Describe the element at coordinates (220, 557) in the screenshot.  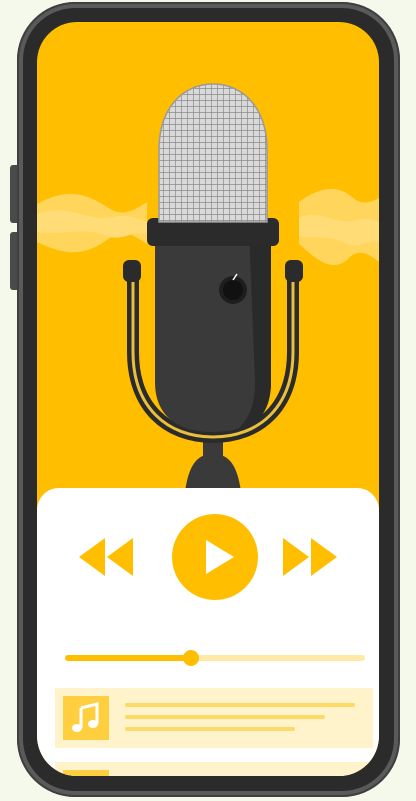
I see `play-icon` at that location.